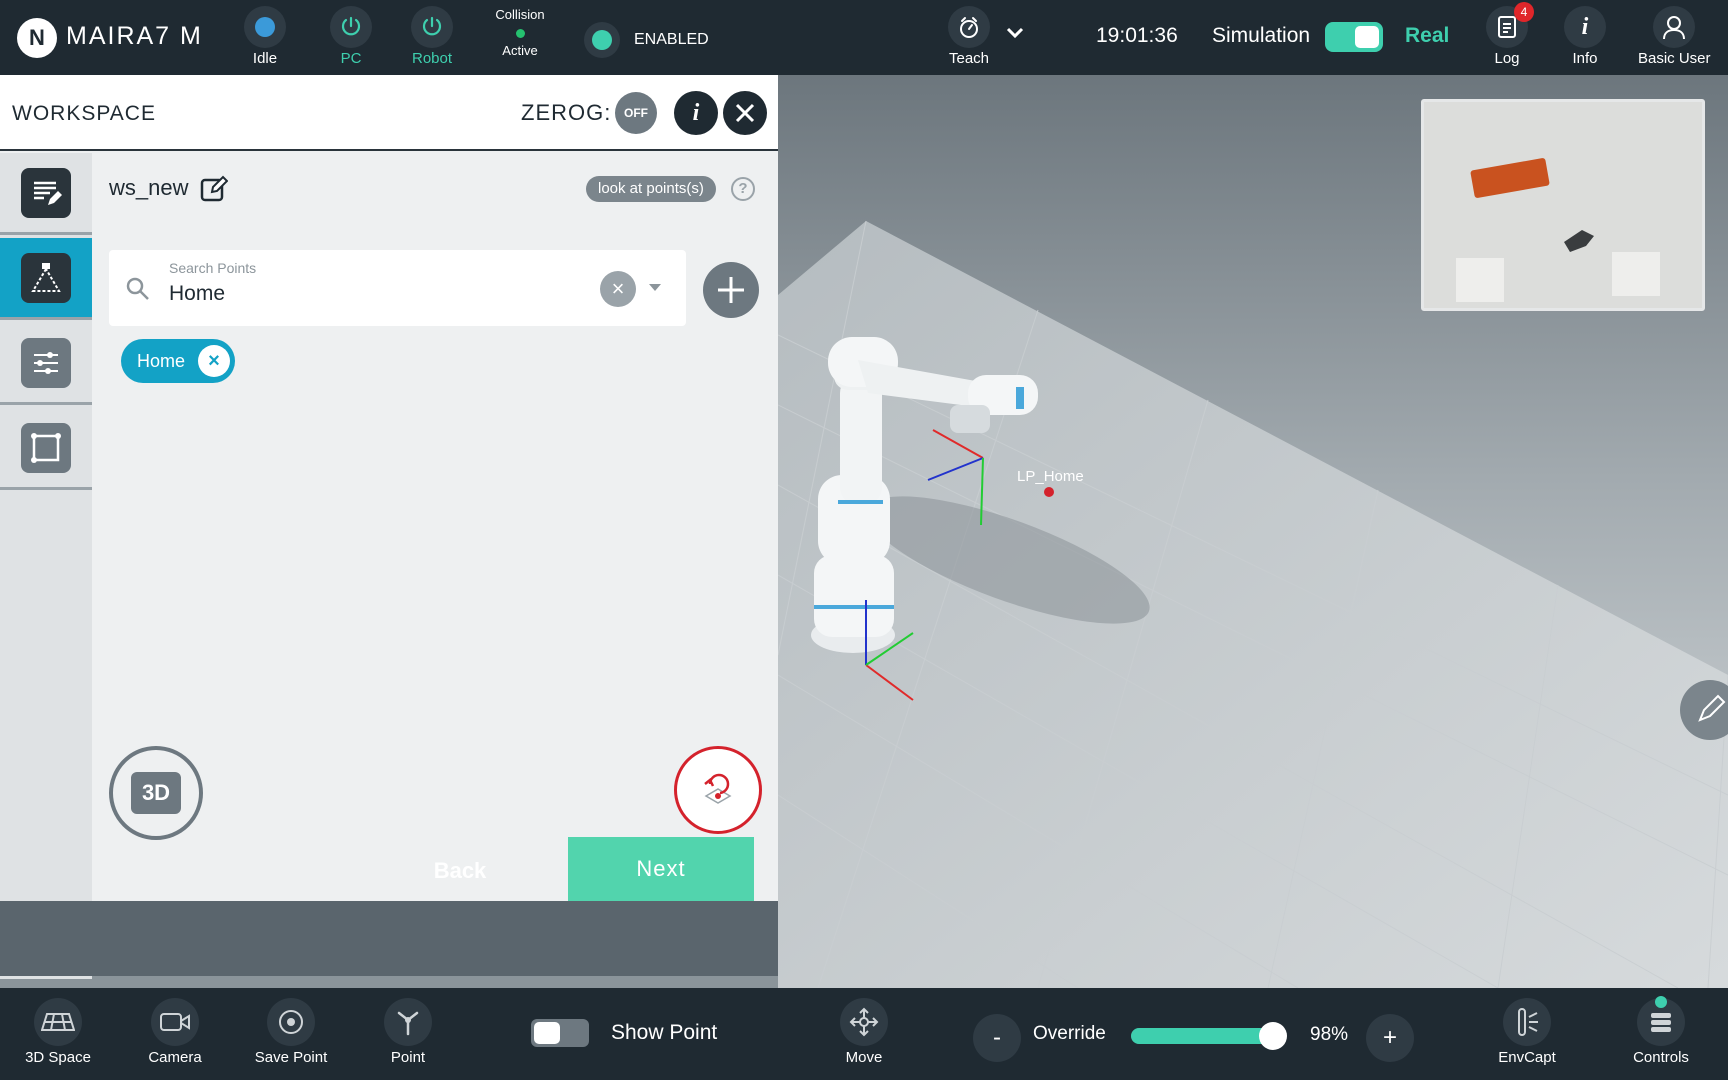 This screenshot has width=1728, height=1080. I want to click on override-increase-button: +, so click(1390, 1038).